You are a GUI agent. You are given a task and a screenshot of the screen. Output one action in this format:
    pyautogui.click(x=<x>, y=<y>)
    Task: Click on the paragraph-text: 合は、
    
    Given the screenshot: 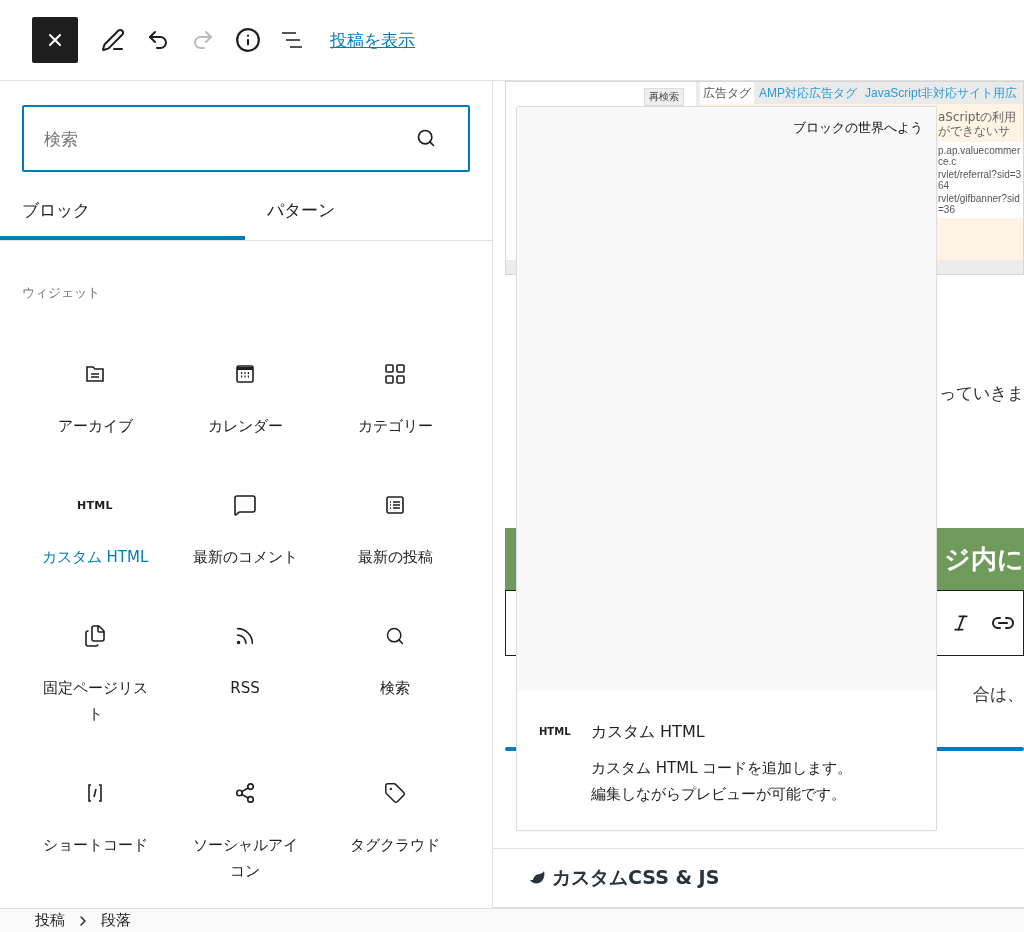 What is the action you would take?
    pyautogui.click(x=998, y=694)
    